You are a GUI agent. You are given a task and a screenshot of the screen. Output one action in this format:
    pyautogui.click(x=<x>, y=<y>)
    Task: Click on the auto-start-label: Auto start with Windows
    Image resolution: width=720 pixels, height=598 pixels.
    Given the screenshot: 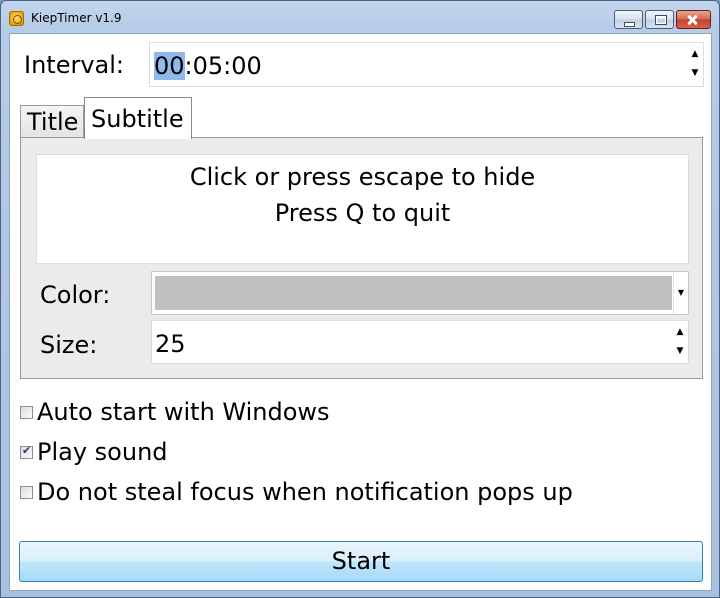 What is the action you would take?
    pyautogui.click(x=183, y=412)
    